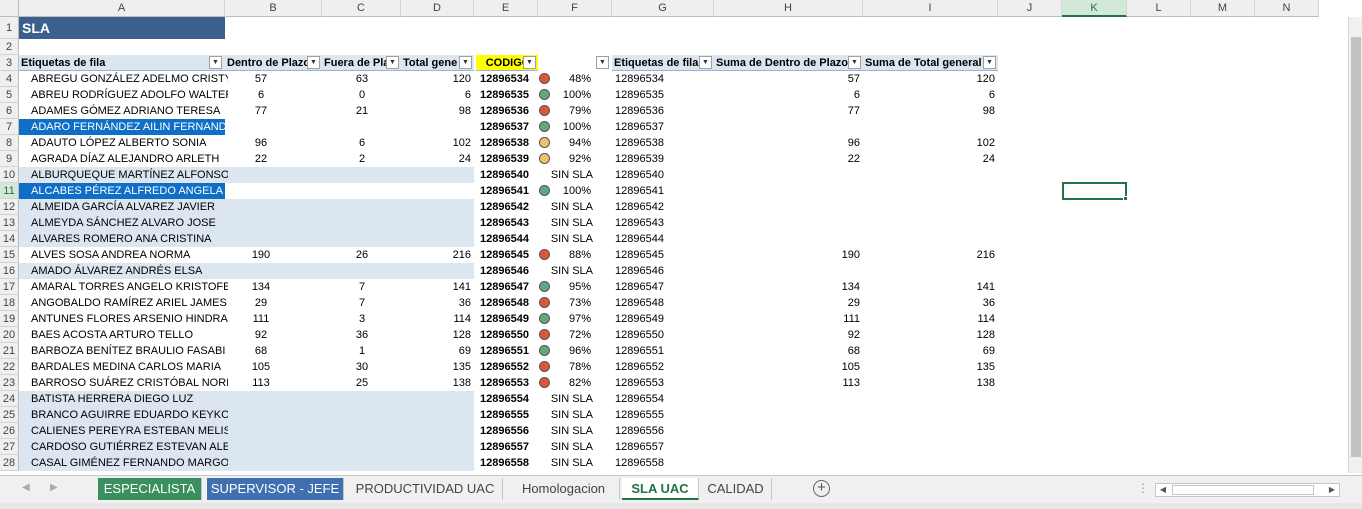 This screenshot has height=509, width=1362. What do you see at coordinates (128, 415) in the screenshot?
I see `name-cell: BRANCO AGUIRRE EDUARDO KEYKO` at bounding box center [128, 415].